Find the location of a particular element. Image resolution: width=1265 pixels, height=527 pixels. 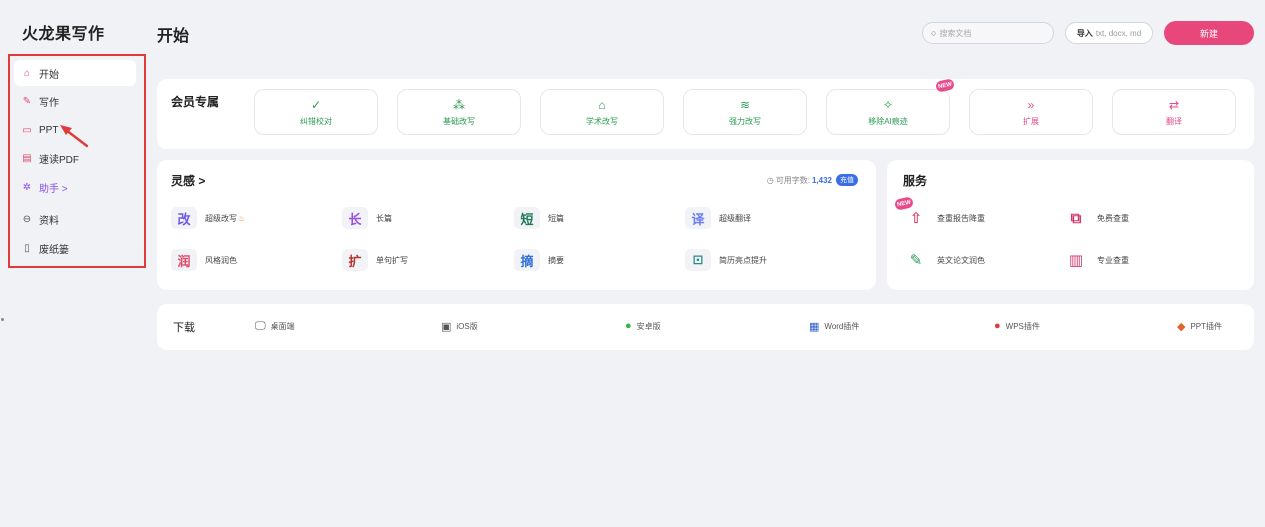

style-polish-tool: 润 风格润色 is located at coordinates (204, 260).